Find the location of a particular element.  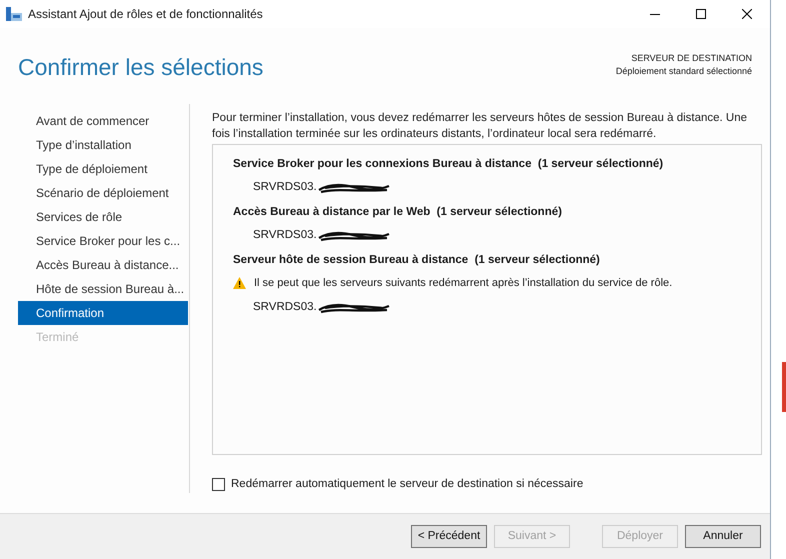

app-icon is located at coordinates (14, 14).